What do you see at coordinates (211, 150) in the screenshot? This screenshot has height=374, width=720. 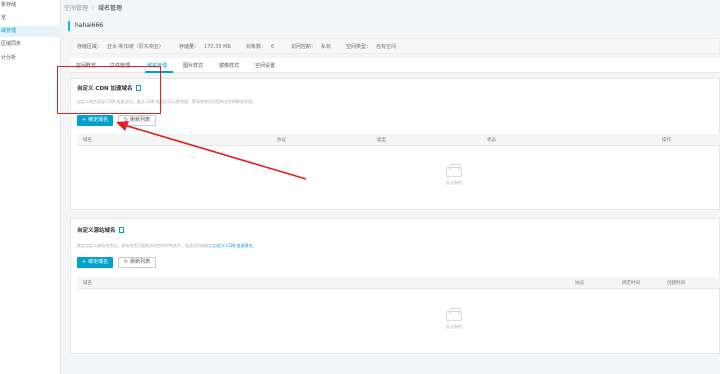 I see `annotation-arrow` at bounding box center [211, 150].